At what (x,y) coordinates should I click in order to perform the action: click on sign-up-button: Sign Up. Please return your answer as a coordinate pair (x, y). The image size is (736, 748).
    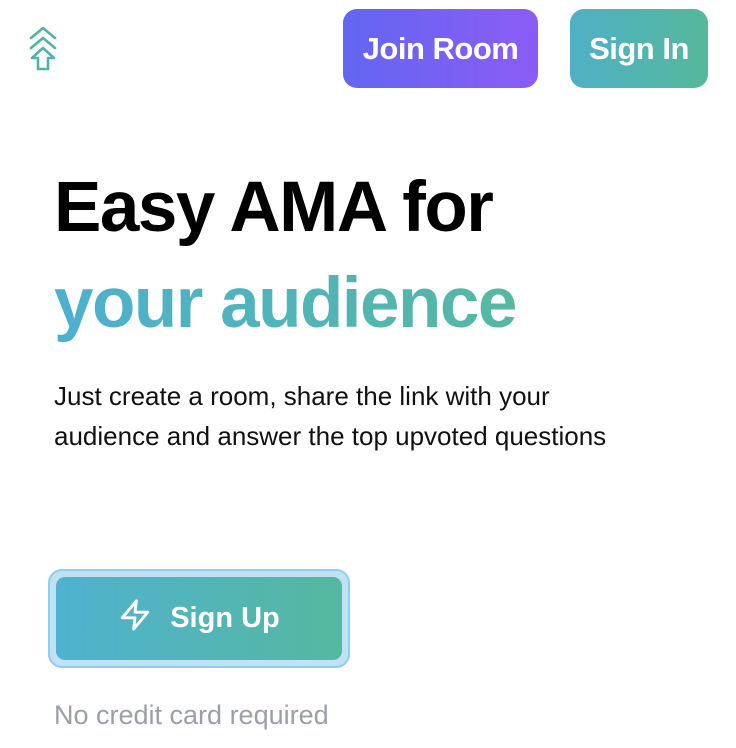
    Looking at the image, I should click on (199, 618).